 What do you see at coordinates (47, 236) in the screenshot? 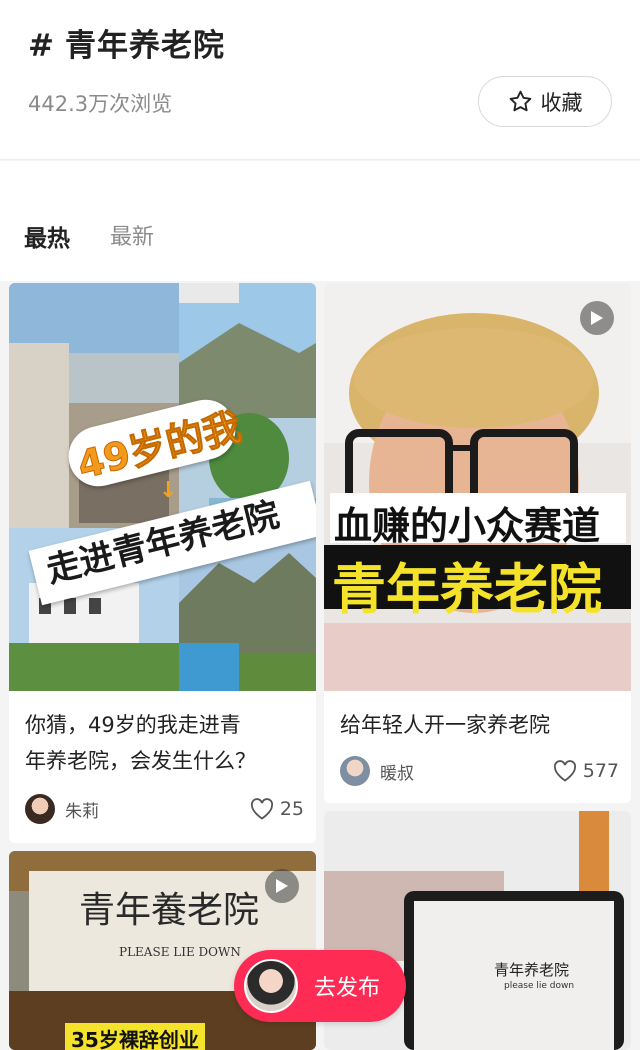
I see `tab-hot: 最热` at bounding box center [47, 236].